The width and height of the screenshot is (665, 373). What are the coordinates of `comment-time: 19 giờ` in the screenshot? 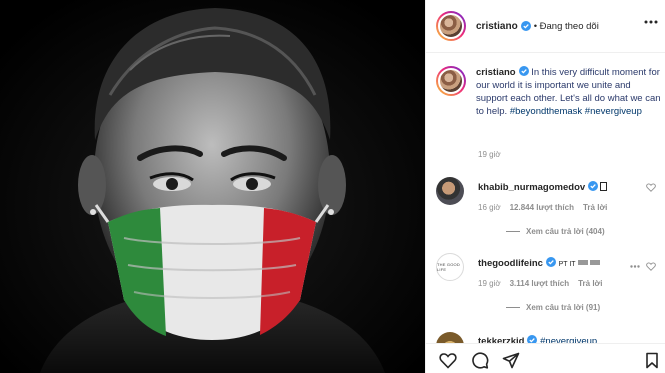 It's located at (489, 283).